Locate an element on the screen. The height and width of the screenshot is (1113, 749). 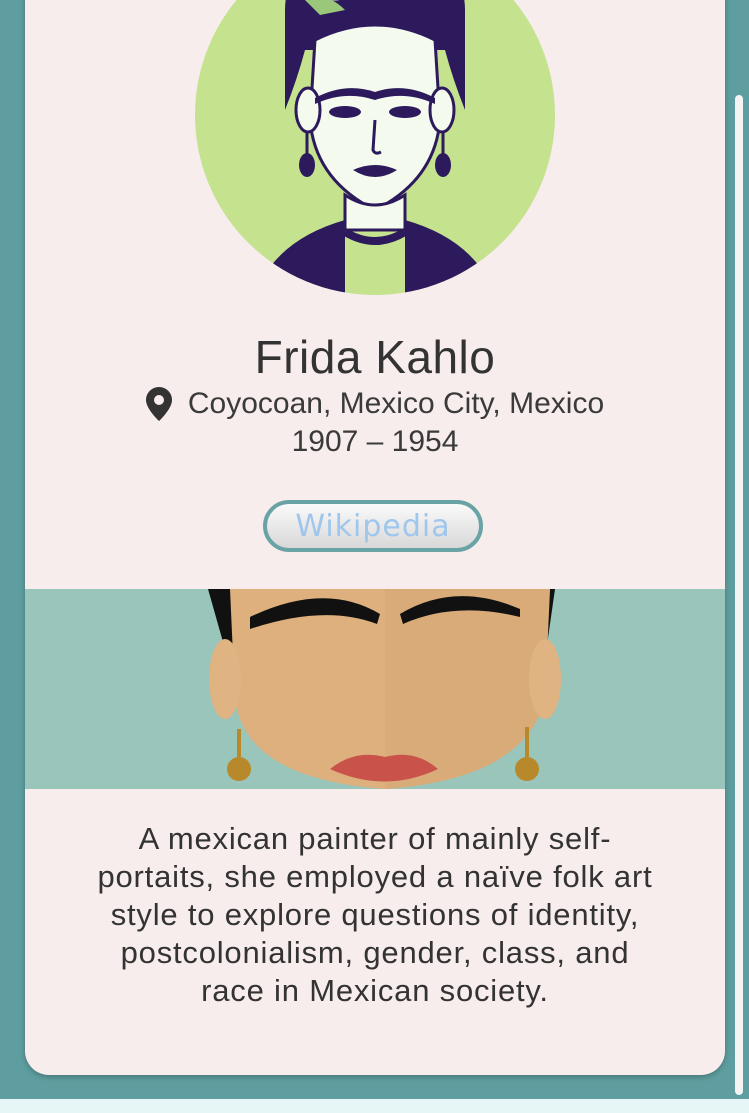
bottom-strip is located at coordinates (374, 1106).